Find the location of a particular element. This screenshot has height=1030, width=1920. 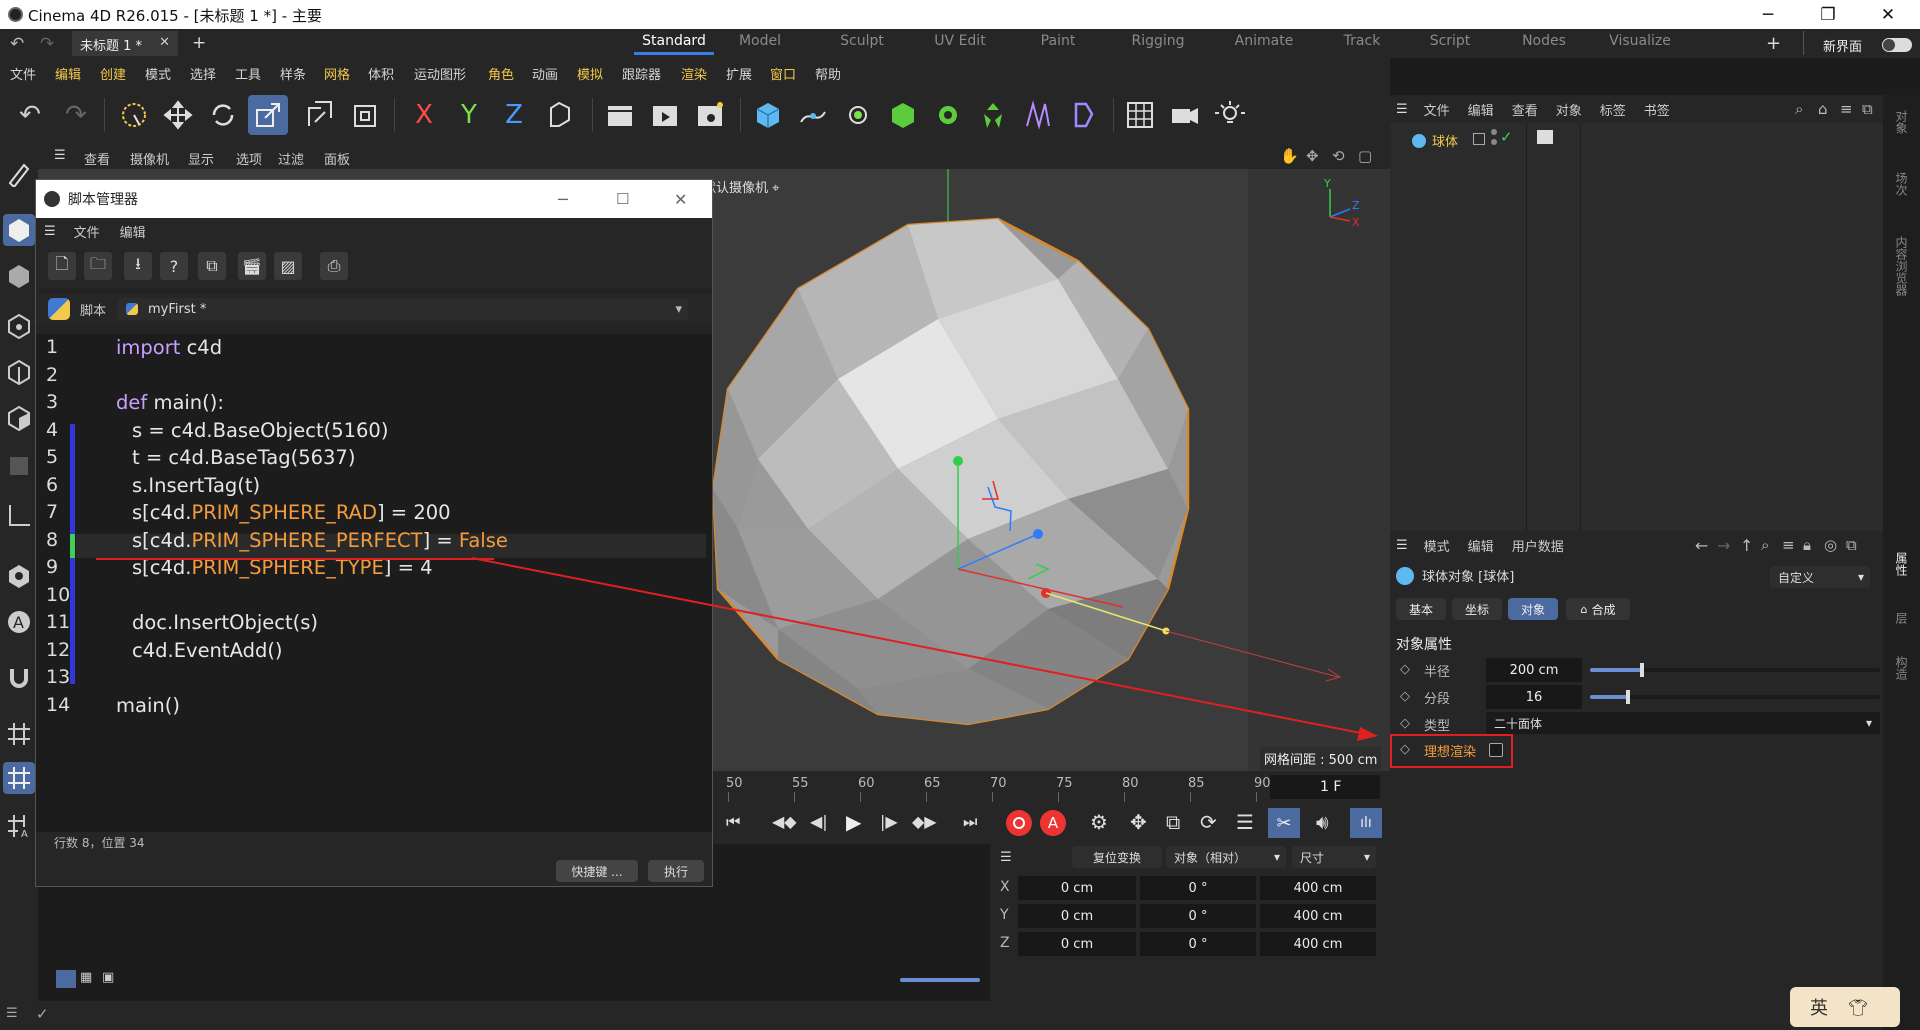

up-arrow-icon: ↑ is located at coordinates (1746, 545).